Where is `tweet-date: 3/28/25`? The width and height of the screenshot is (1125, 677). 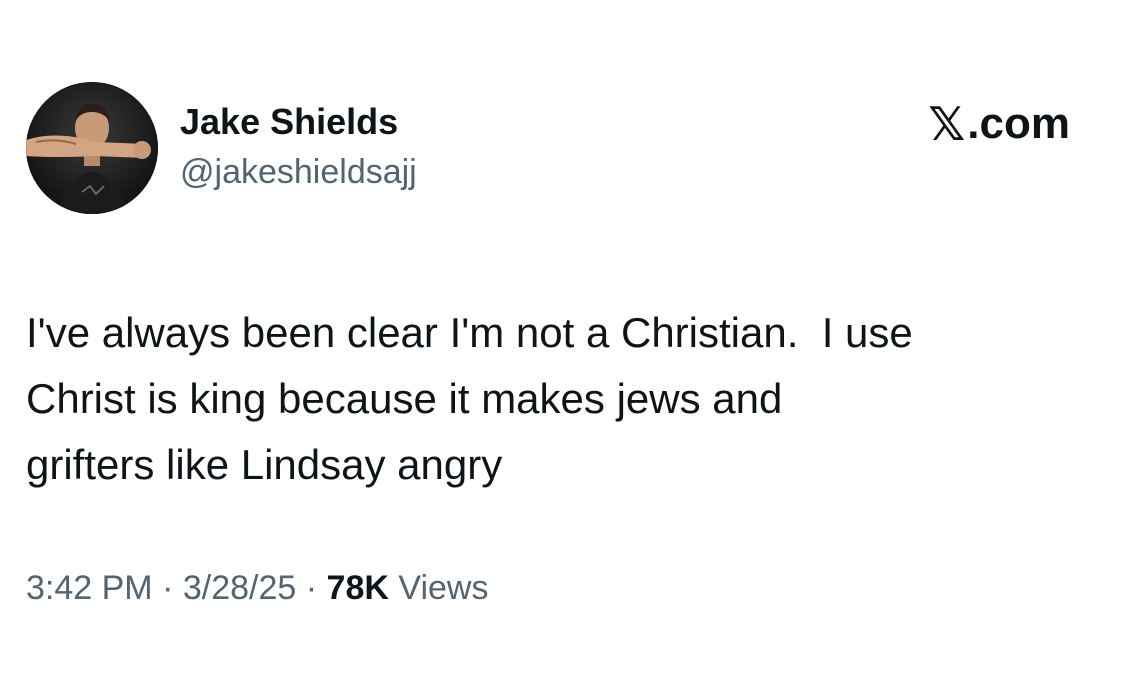 tweet-date: 3/28/25 is located at coordinates (239, 588).